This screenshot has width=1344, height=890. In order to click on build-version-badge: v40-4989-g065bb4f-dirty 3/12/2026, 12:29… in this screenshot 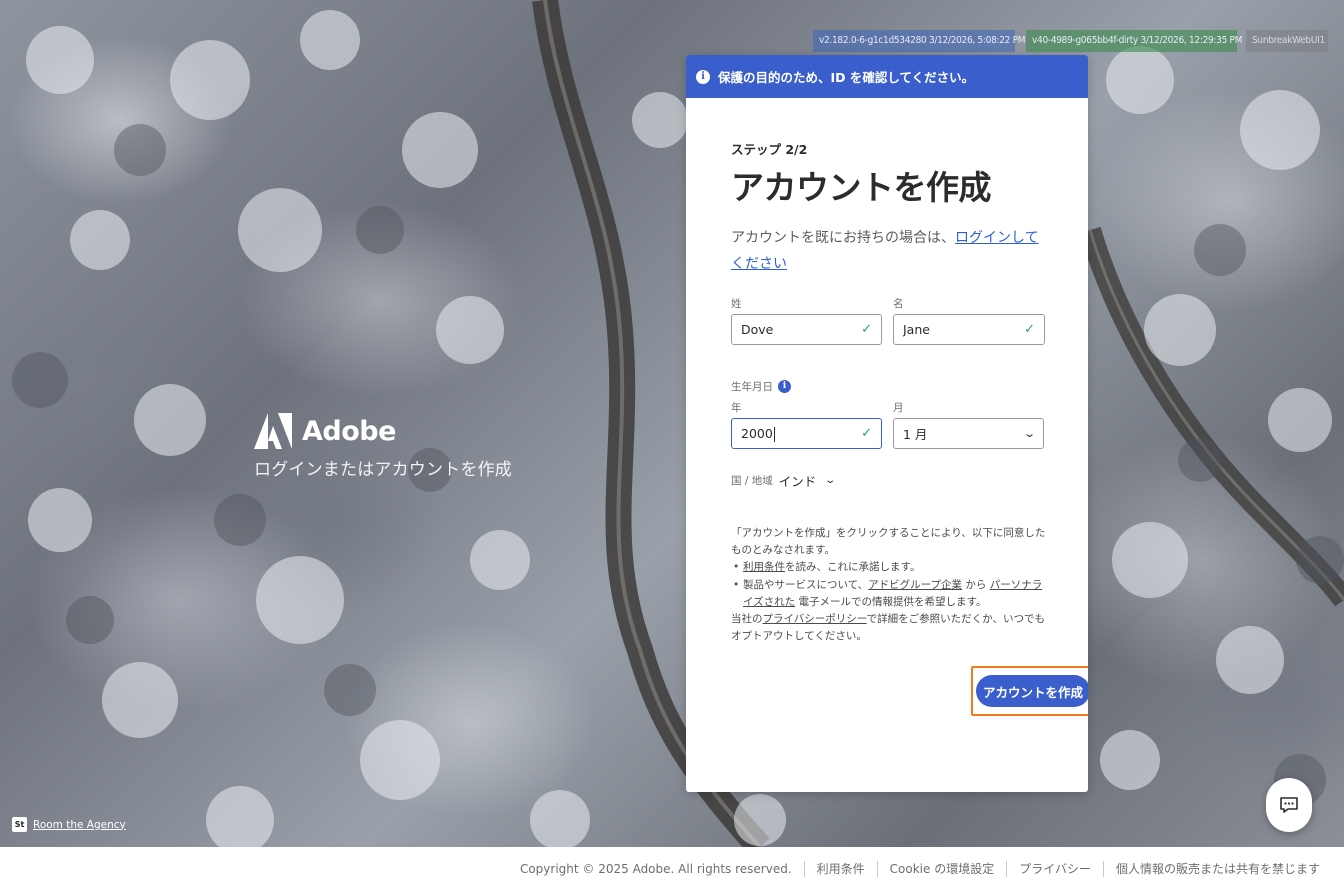, I will do `click(1134, 41)`.